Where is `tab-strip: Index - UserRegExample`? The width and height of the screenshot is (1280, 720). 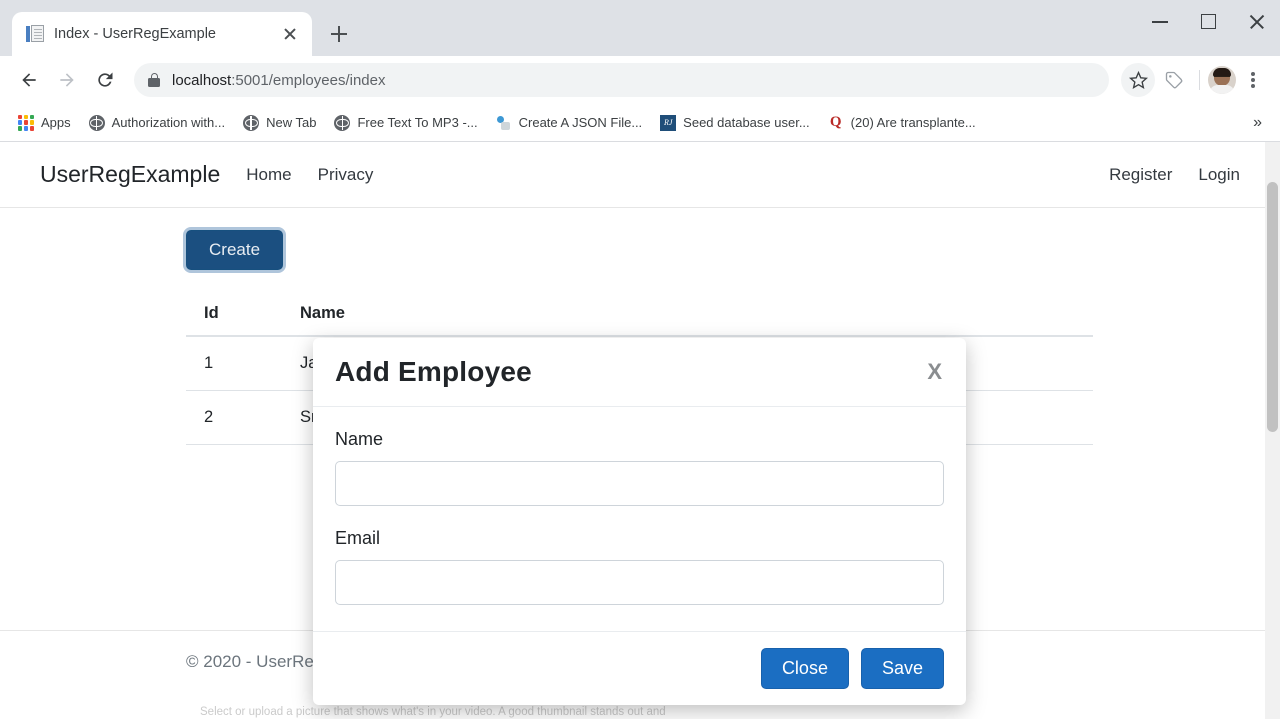
tab-strip: Index - UserRegExample is located at coordinates (640, 28).